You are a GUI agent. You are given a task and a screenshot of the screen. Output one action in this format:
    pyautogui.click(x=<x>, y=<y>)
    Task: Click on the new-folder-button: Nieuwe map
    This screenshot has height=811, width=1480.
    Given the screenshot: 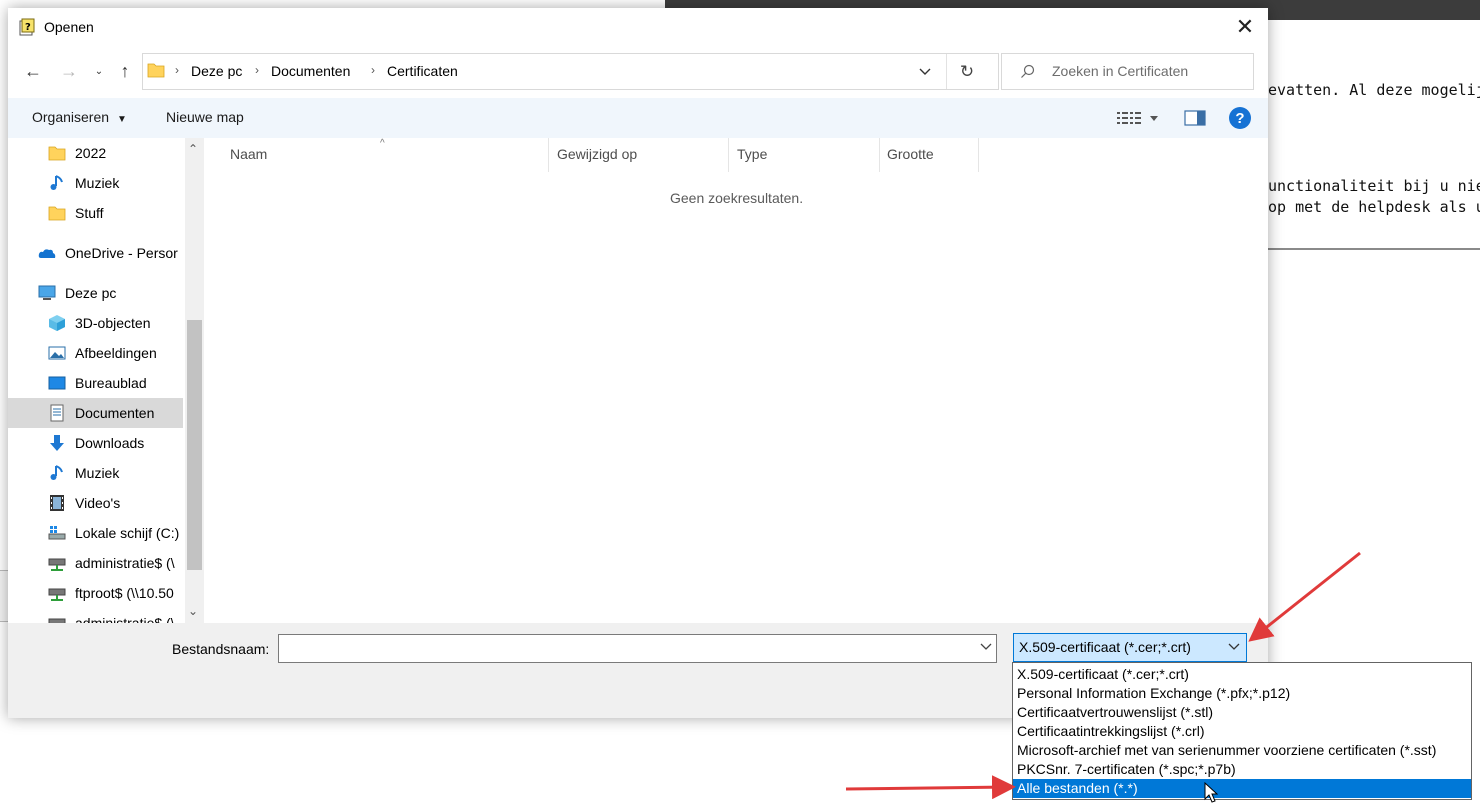 What is the action you would take?
    pyautogui.click(x=205, y=117)
    